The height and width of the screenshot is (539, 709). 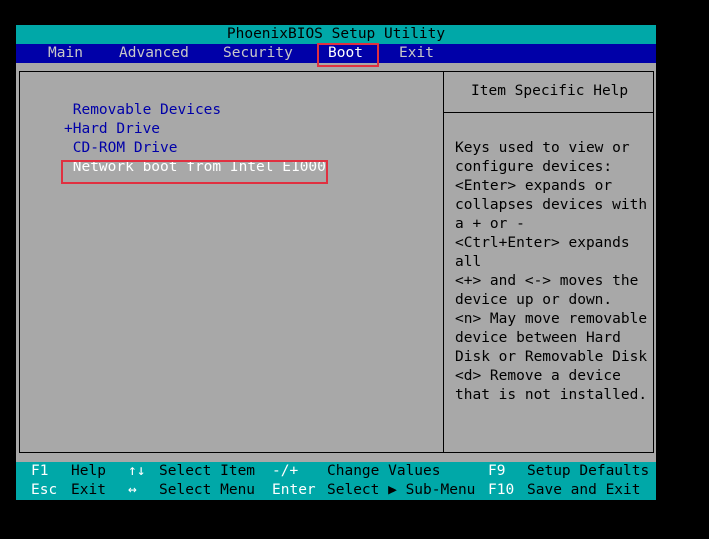 What do you see at coordinates (68, 129) in the screenshot?
I see `expand-plus-icon: +` at bounding box center [68, 129].